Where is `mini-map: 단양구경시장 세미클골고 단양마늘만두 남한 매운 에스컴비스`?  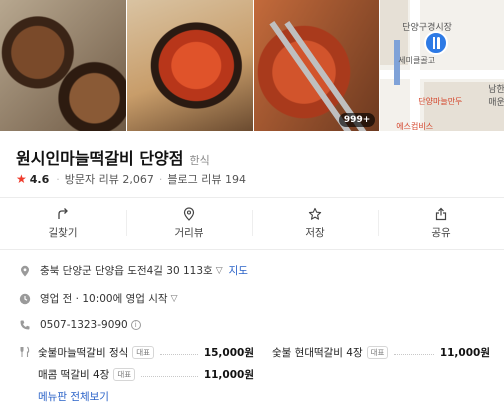 mini-map: 단양구경시장 세미클골고 단양마늘만두 남한 매운 에스컴비스 is located at coordinates (442, 65).